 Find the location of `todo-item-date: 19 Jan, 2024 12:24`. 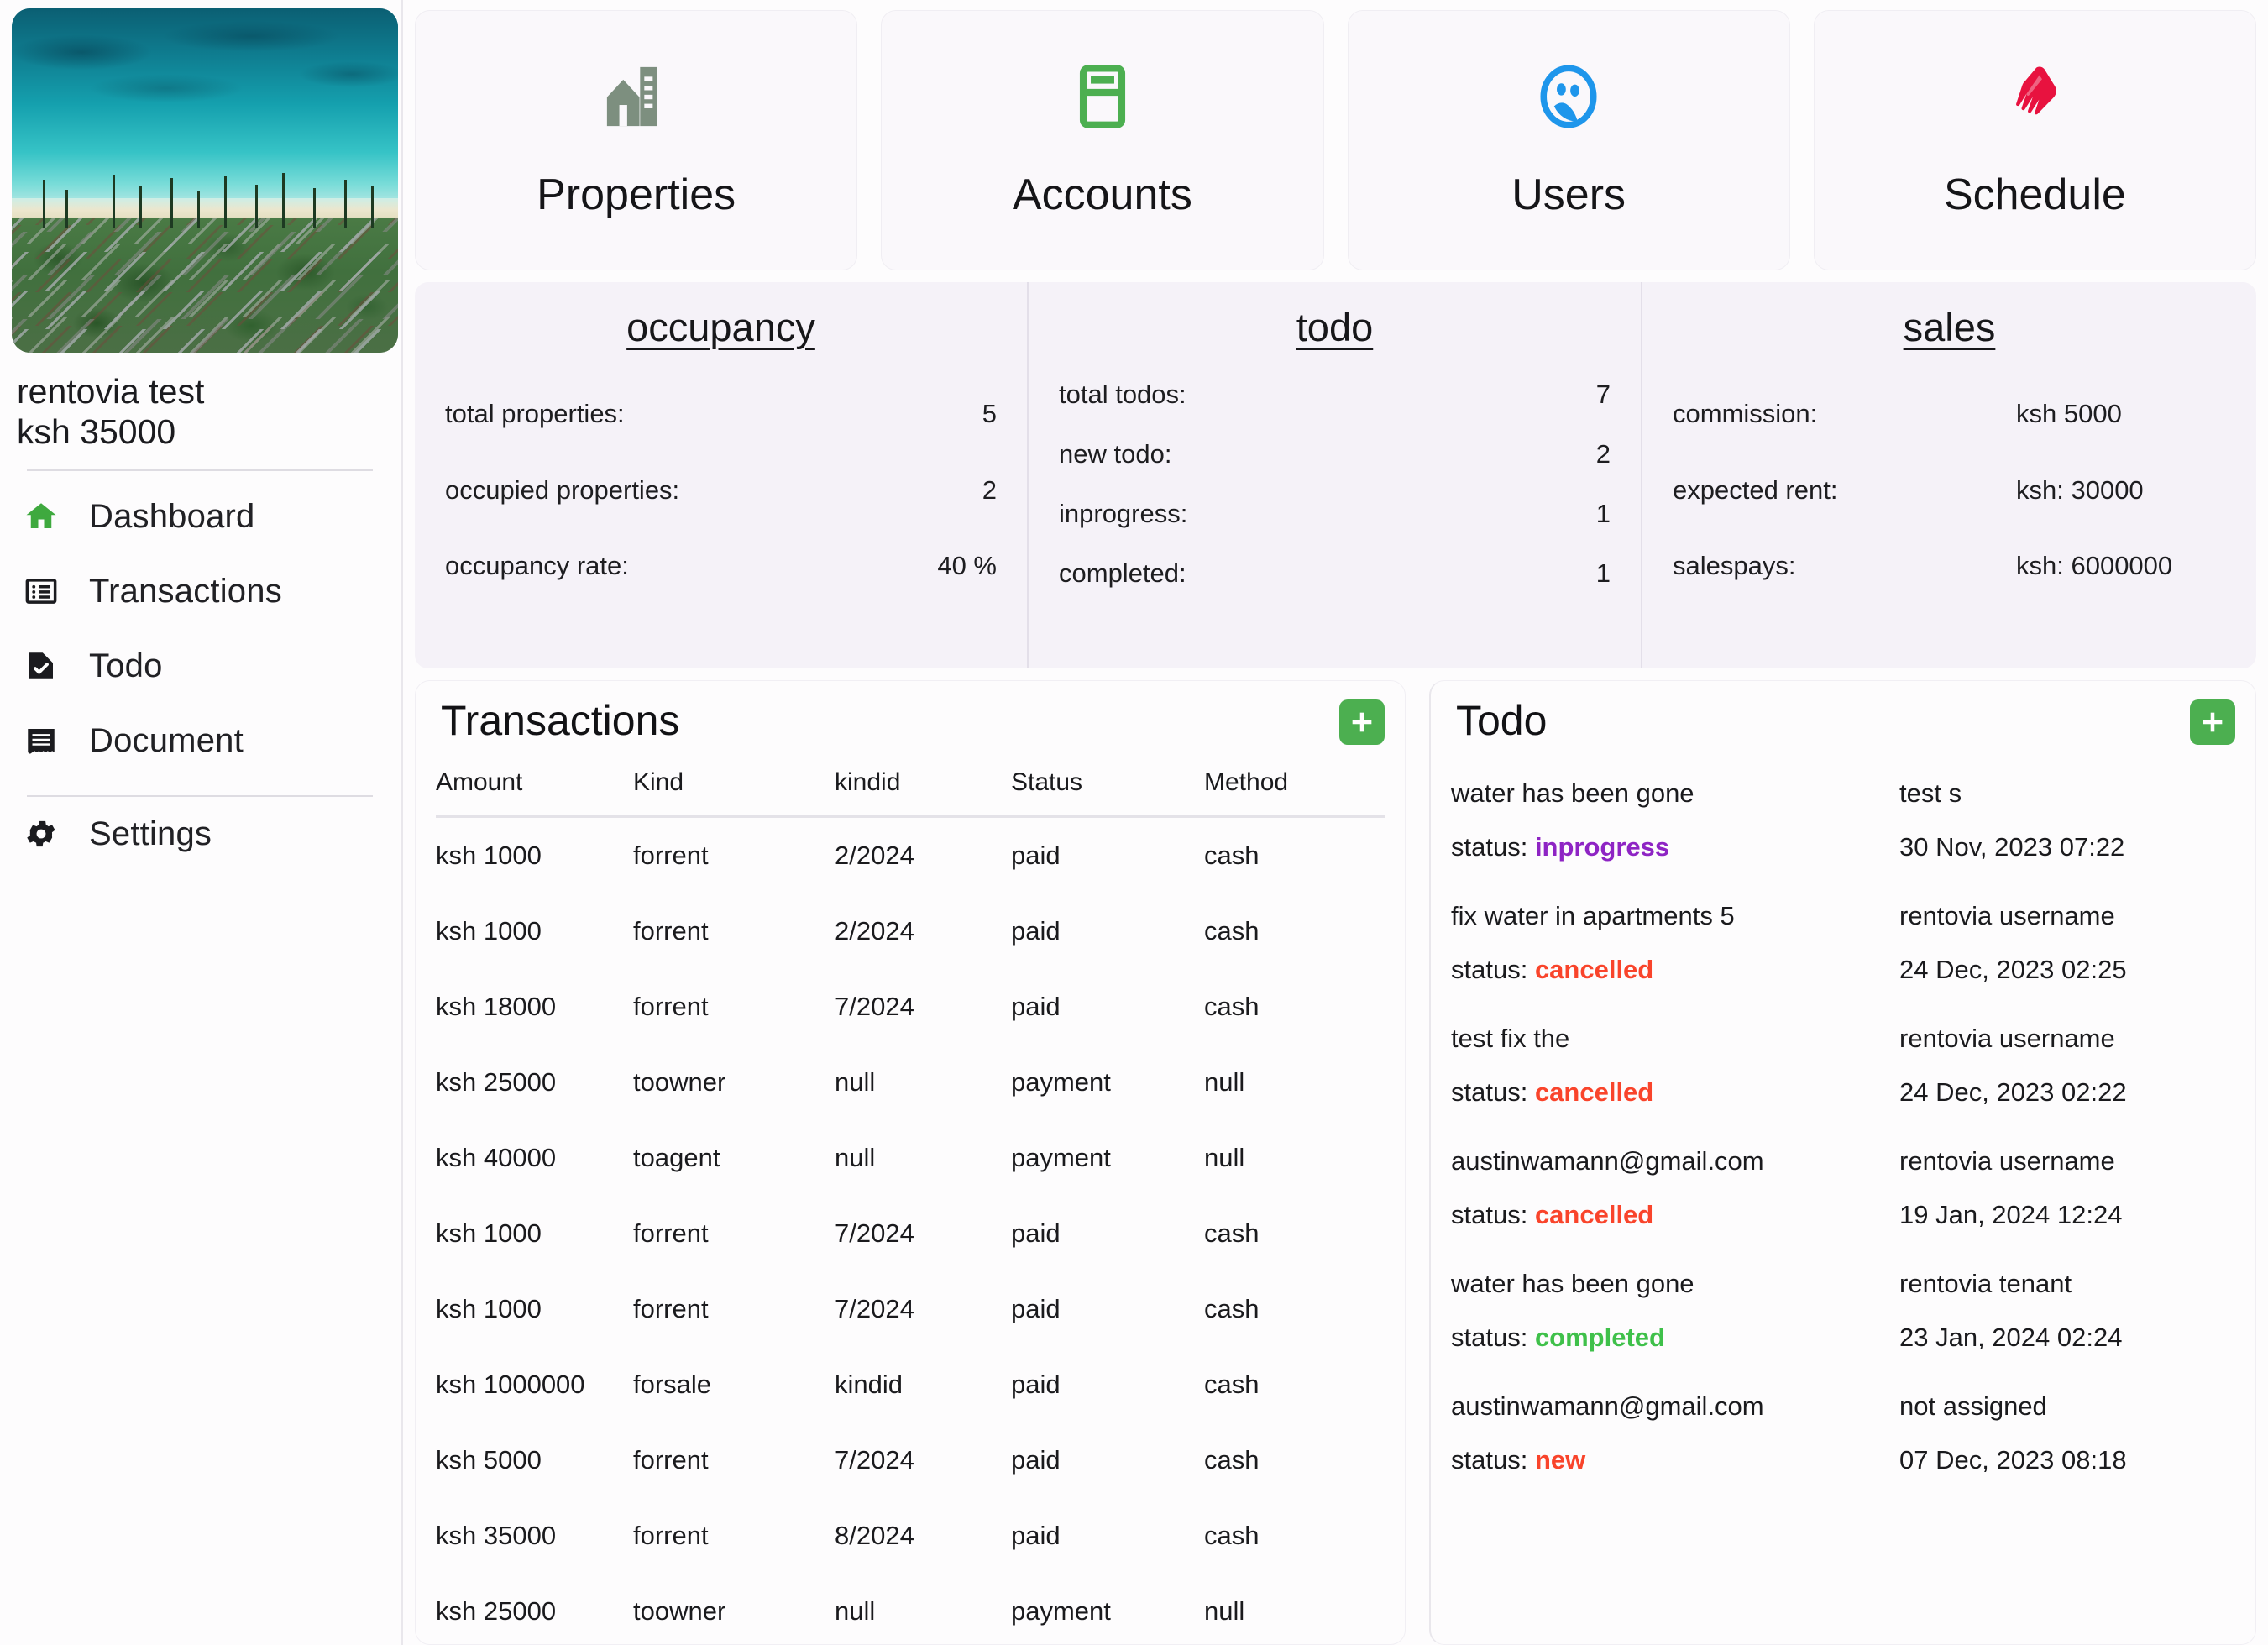

todo-item-date: 19 Jan, 2024 12:24 is located at coordinates (2011, 1214).